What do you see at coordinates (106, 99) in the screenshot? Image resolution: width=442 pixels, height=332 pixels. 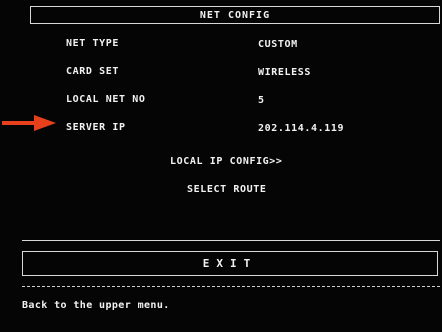 I see `local-net-no-label: LOCAL NET NO` at bounding box center [106, 99].